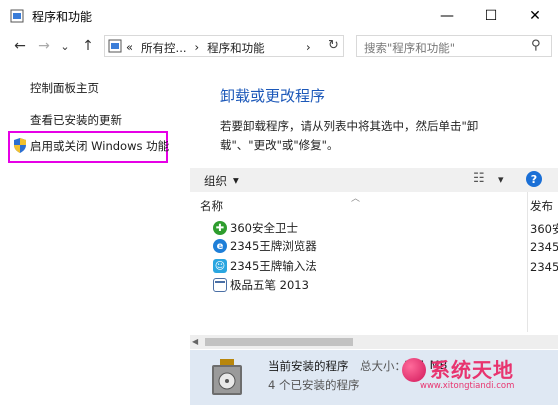 This screenshot has width=558, height=405. Describe the element at coordinates (410, 48) in the screenshot. I see `search-placeholder: 搜索"程序和功能"` at that location.